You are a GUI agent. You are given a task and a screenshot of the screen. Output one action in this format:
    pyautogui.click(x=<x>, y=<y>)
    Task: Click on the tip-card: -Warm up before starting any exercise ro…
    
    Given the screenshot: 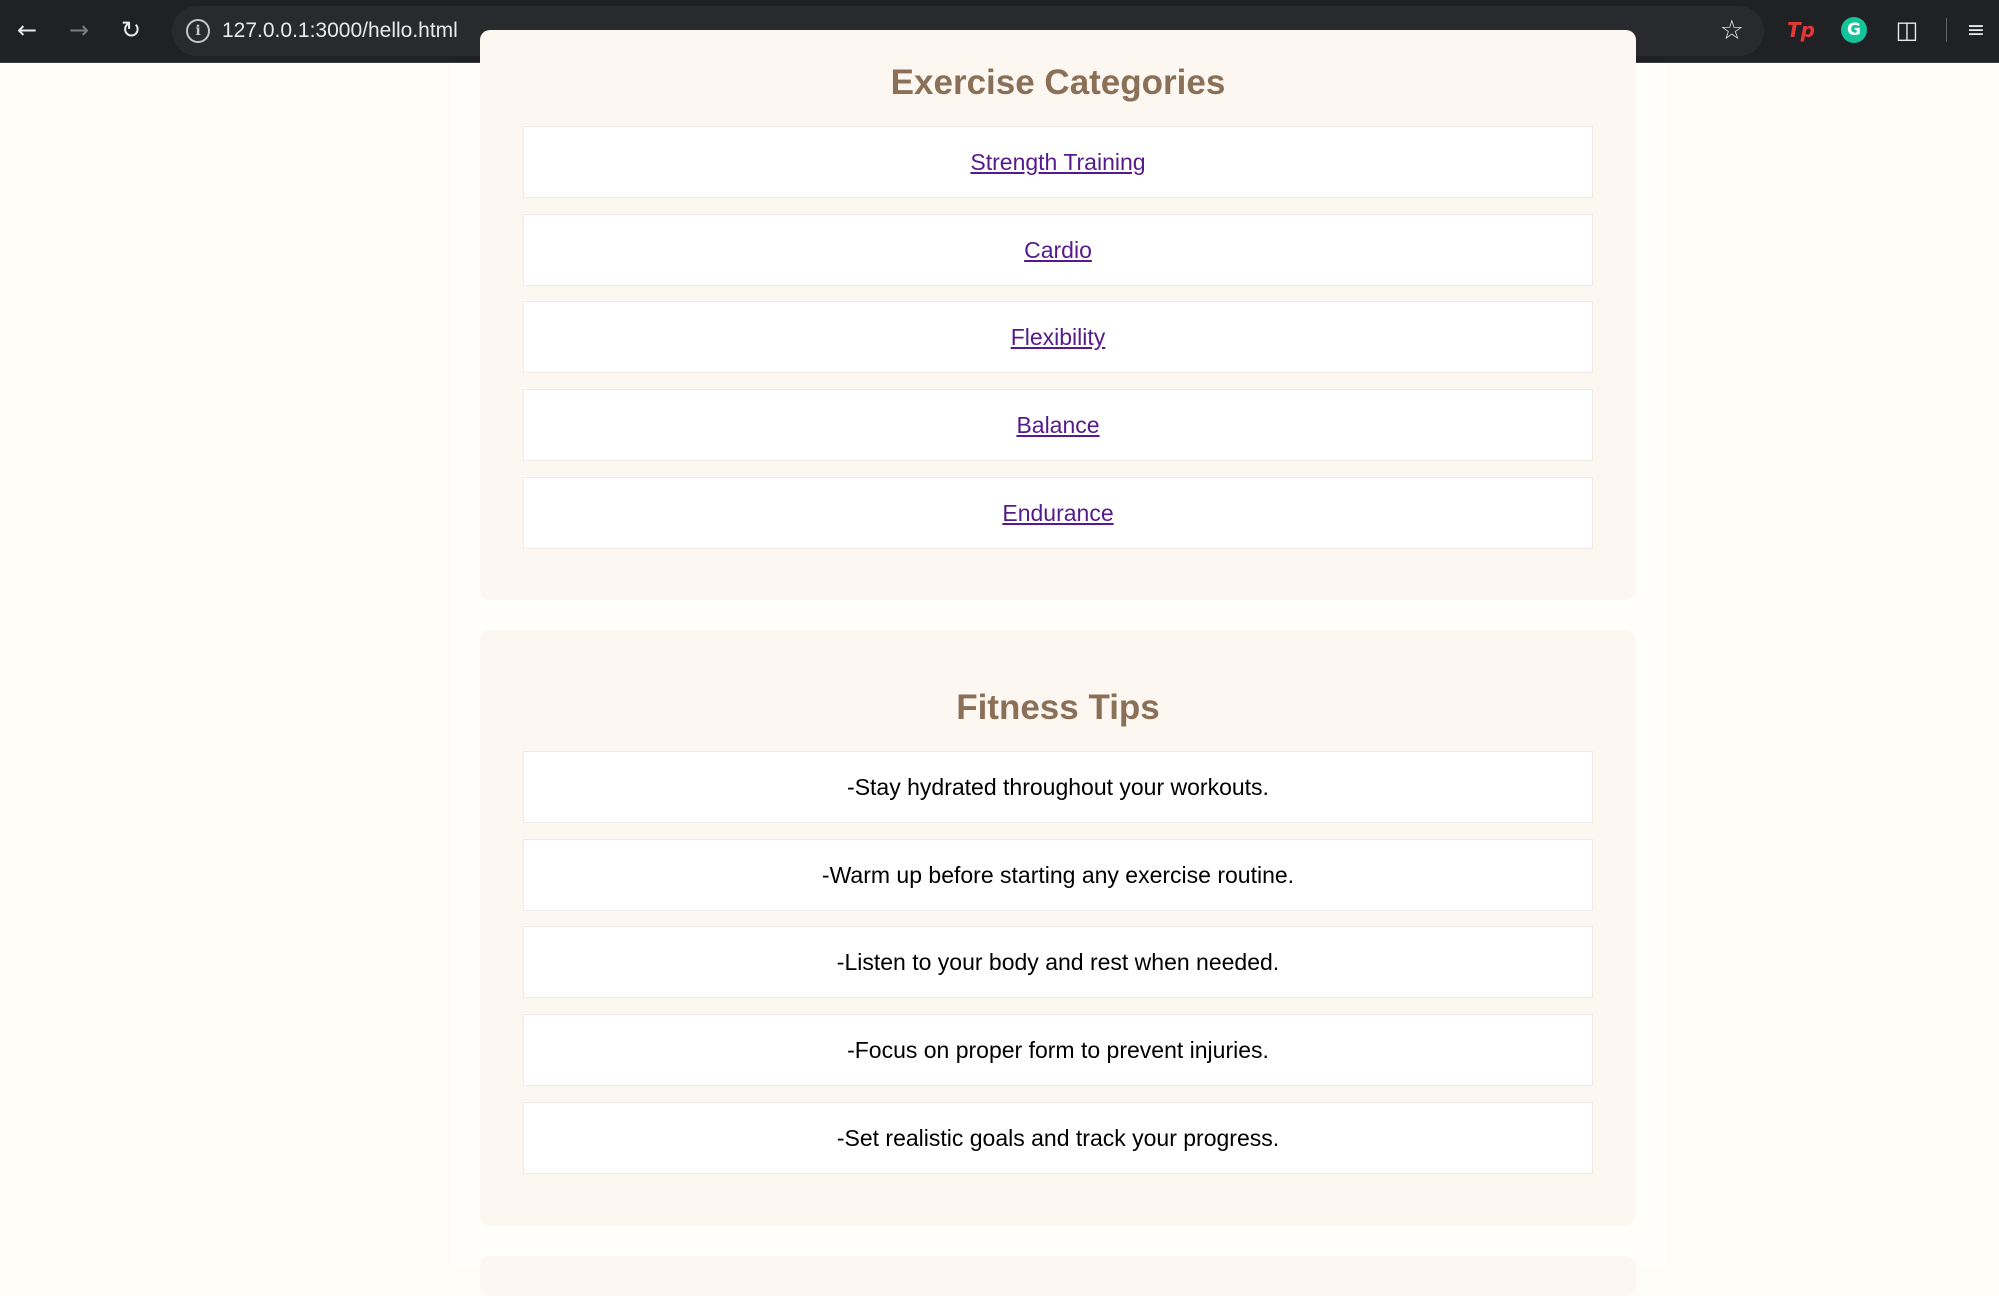 What is the action you would take?
    pyautogui.click(x=1058, y=875)
    